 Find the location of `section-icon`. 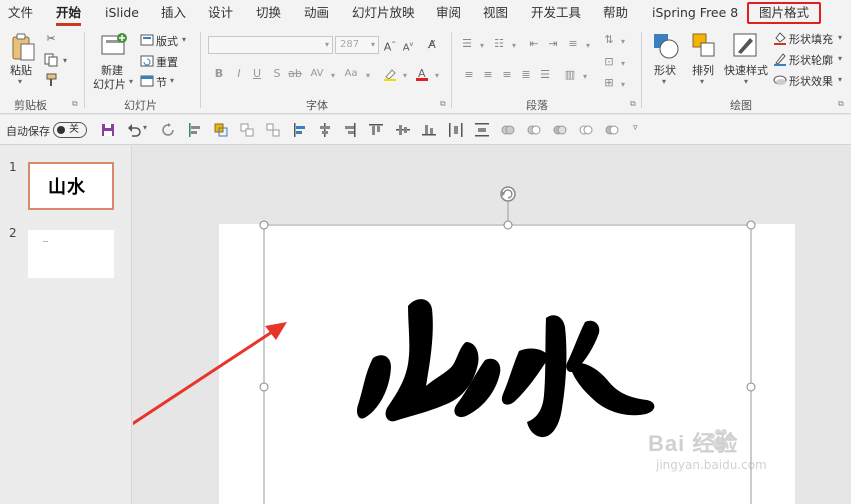

section-icon is located at coordinates (147, 81).